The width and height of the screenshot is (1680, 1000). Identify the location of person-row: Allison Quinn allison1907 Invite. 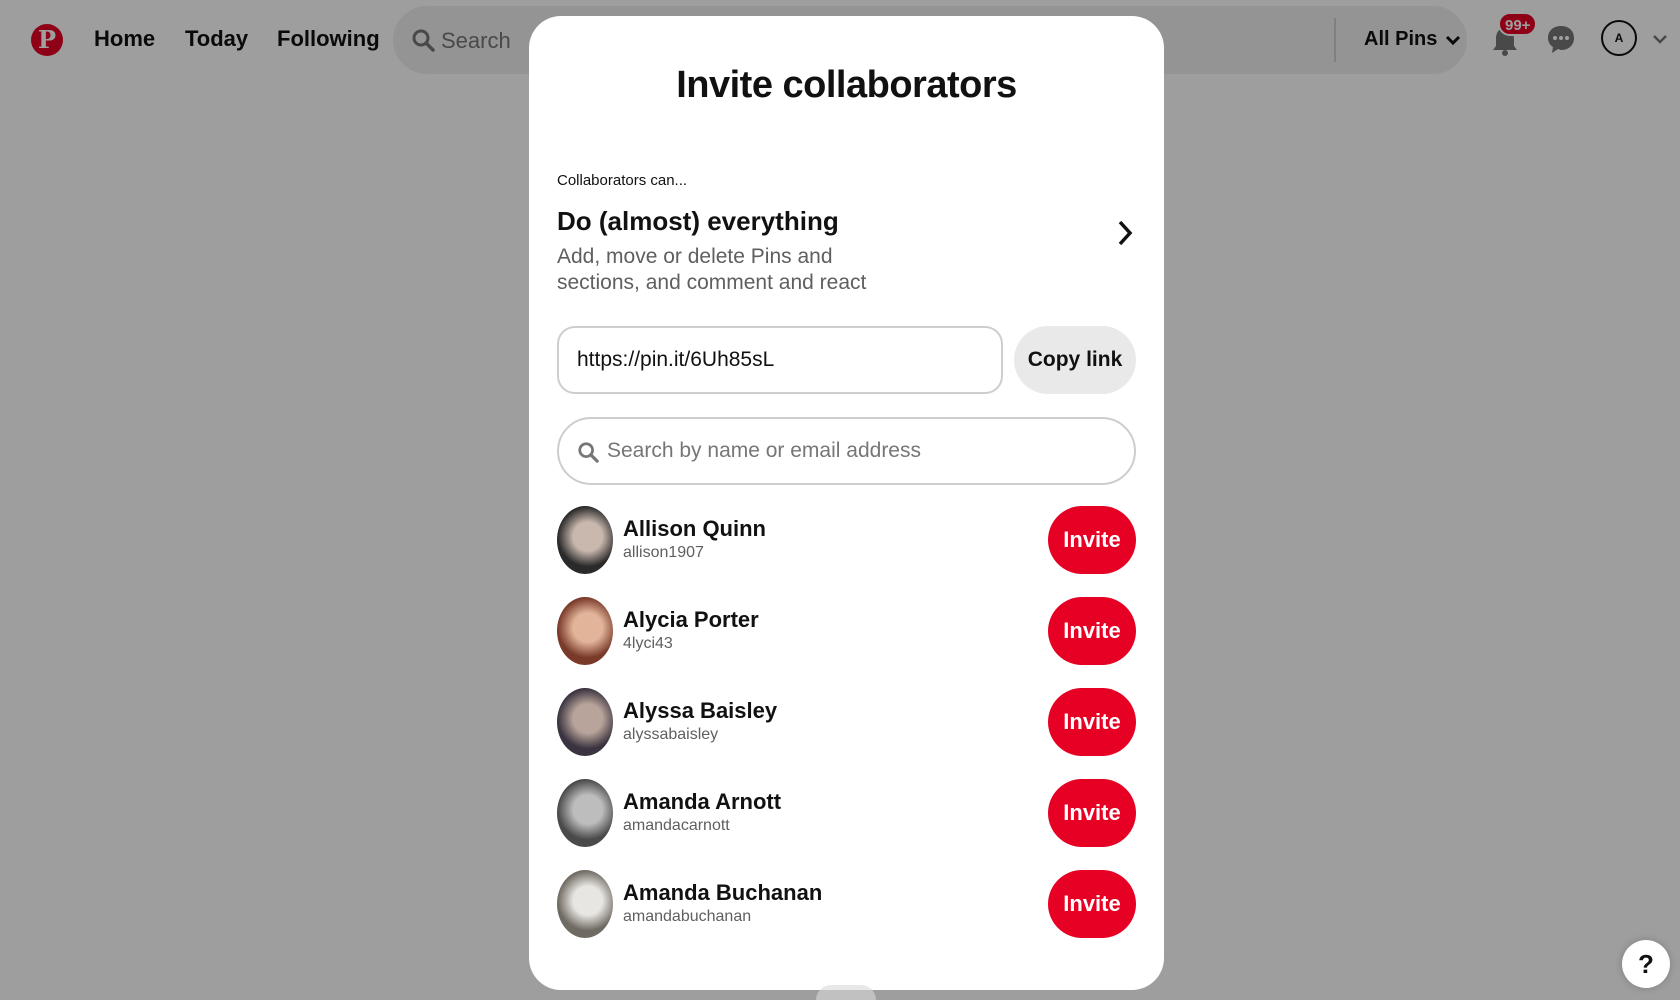
(846, 551).